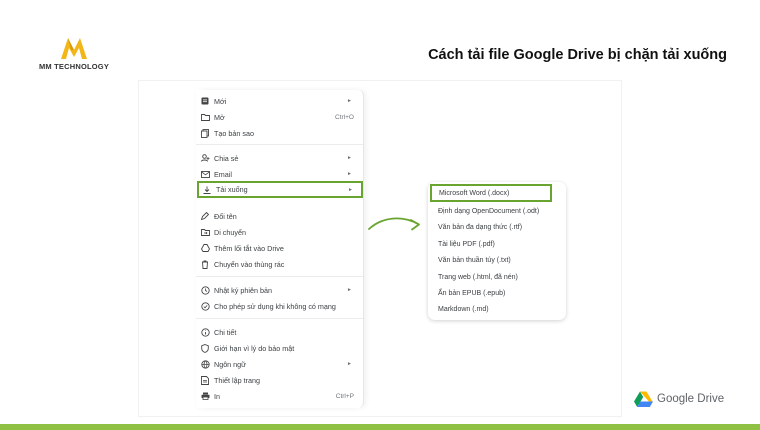 Image resolution: width=760 pixels, height=430 pixels. What do you see at coordinates (205, 332) in the screenshot?
I see `info-icon` at bounding box center [205, 332].